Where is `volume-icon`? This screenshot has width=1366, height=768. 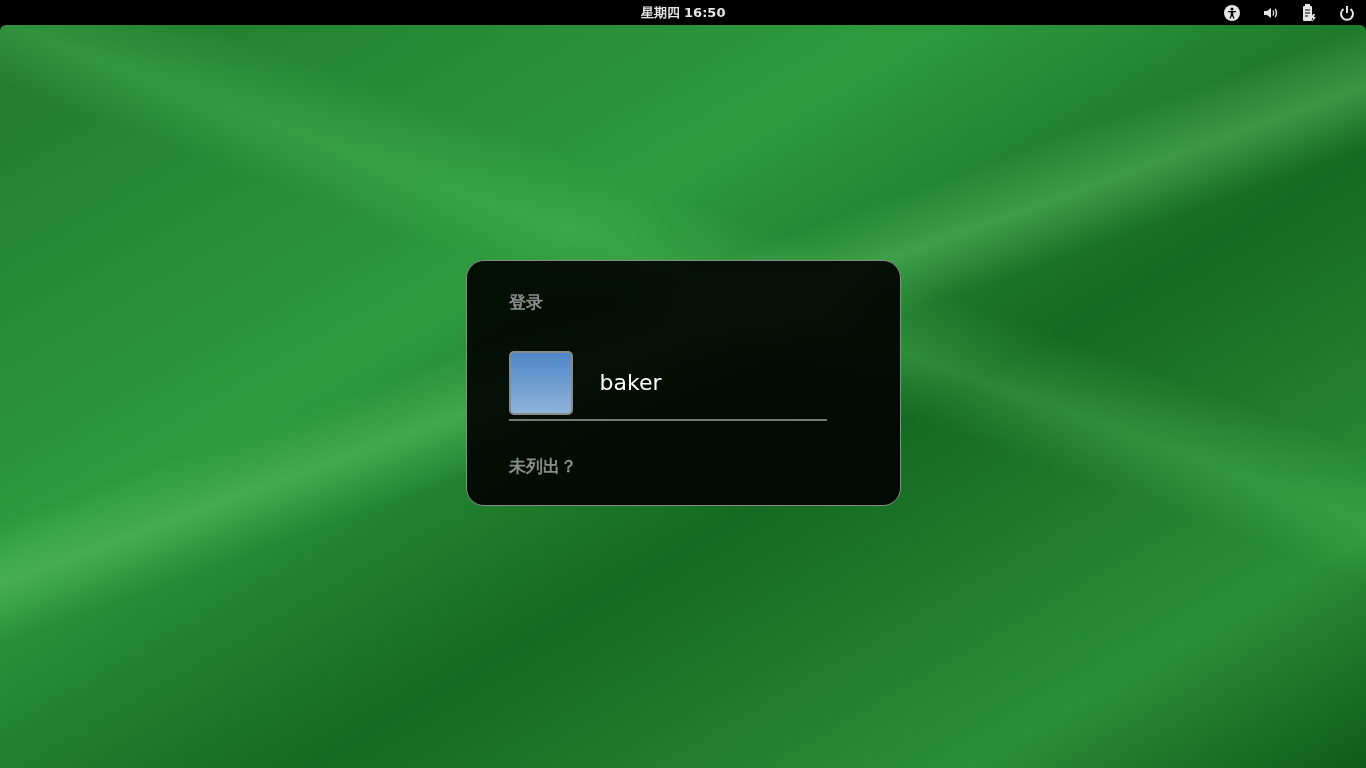 volume-icon is located at coordinates (1271, 12).